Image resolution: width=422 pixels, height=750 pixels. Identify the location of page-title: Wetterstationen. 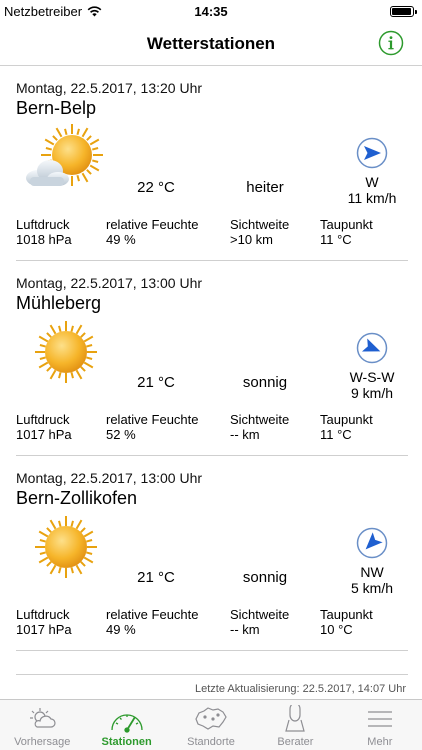
(211, 43).